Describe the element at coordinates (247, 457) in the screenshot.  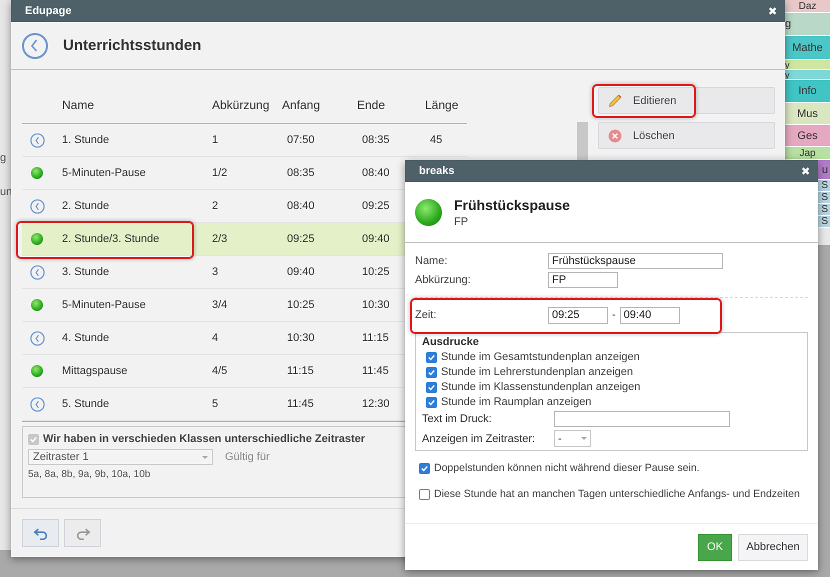
I see `valid-for-label: Gültig für` at that location.